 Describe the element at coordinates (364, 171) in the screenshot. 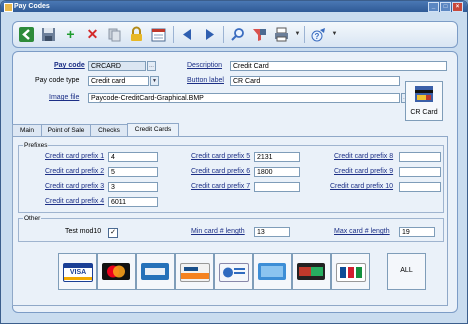

I see `prefix-9-label: Credit card prefix 9` at that location.